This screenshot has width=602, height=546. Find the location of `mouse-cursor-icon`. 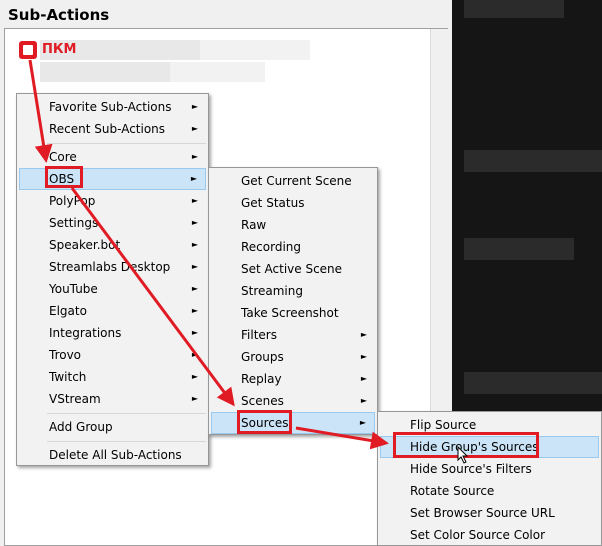

mouse-cursor-icon is located at coordinates (463, 455).